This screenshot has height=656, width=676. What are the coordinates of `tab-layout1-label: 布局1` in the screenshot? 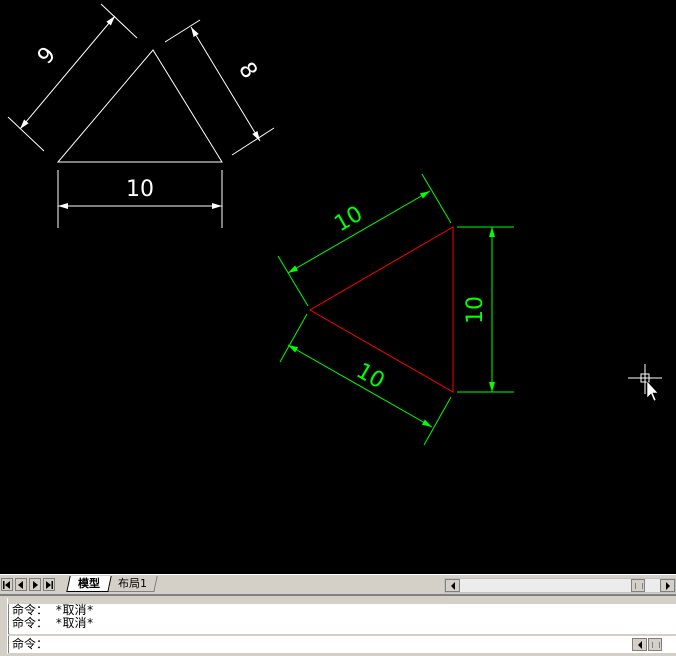 It's located at (132, 583).